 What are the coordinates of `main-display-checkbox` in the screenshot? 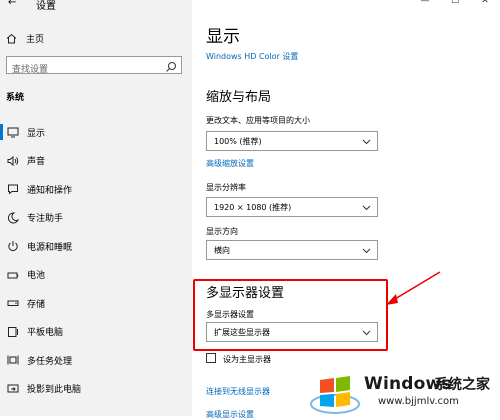 It's located at (211, 358).